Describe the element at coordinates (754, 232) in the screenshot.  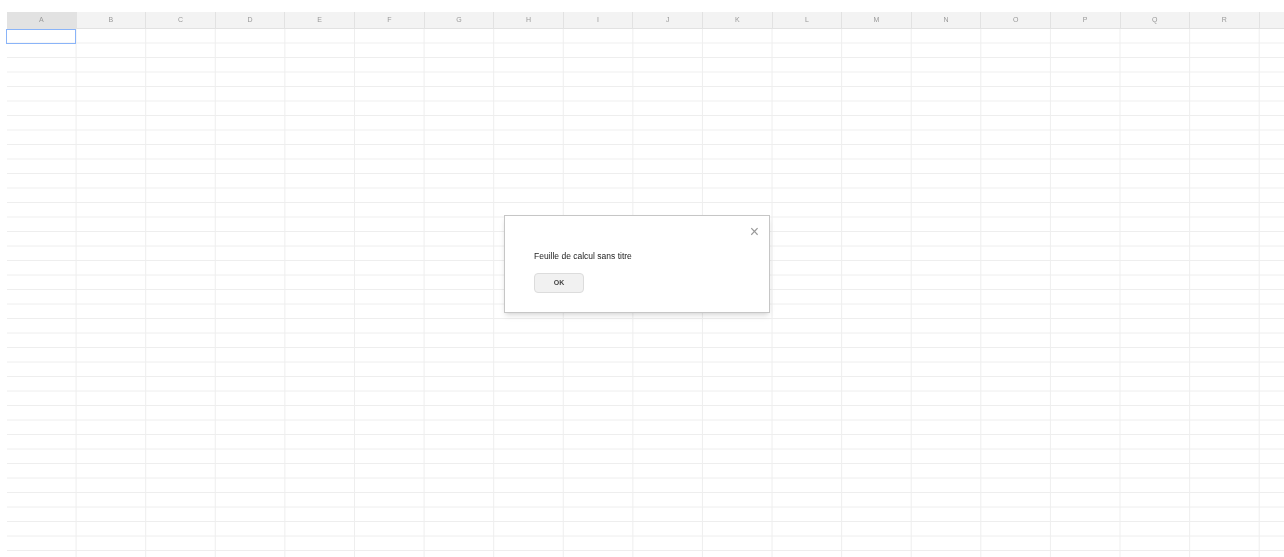
I see `close-button: ×` at that location.